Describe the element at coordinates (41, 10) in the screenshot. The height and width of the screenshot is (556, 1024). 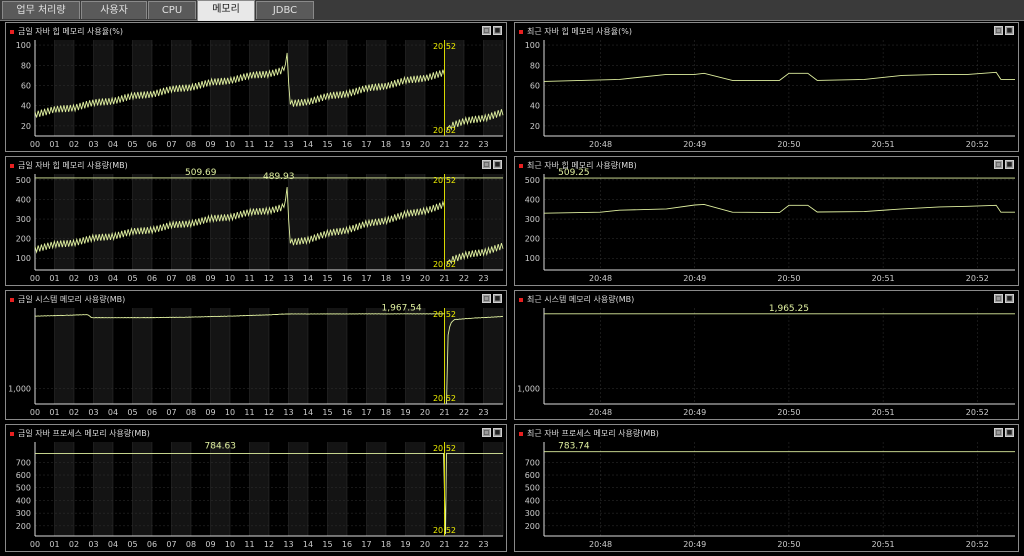
I see `tab-throughput: 업무 처리량` at that location.